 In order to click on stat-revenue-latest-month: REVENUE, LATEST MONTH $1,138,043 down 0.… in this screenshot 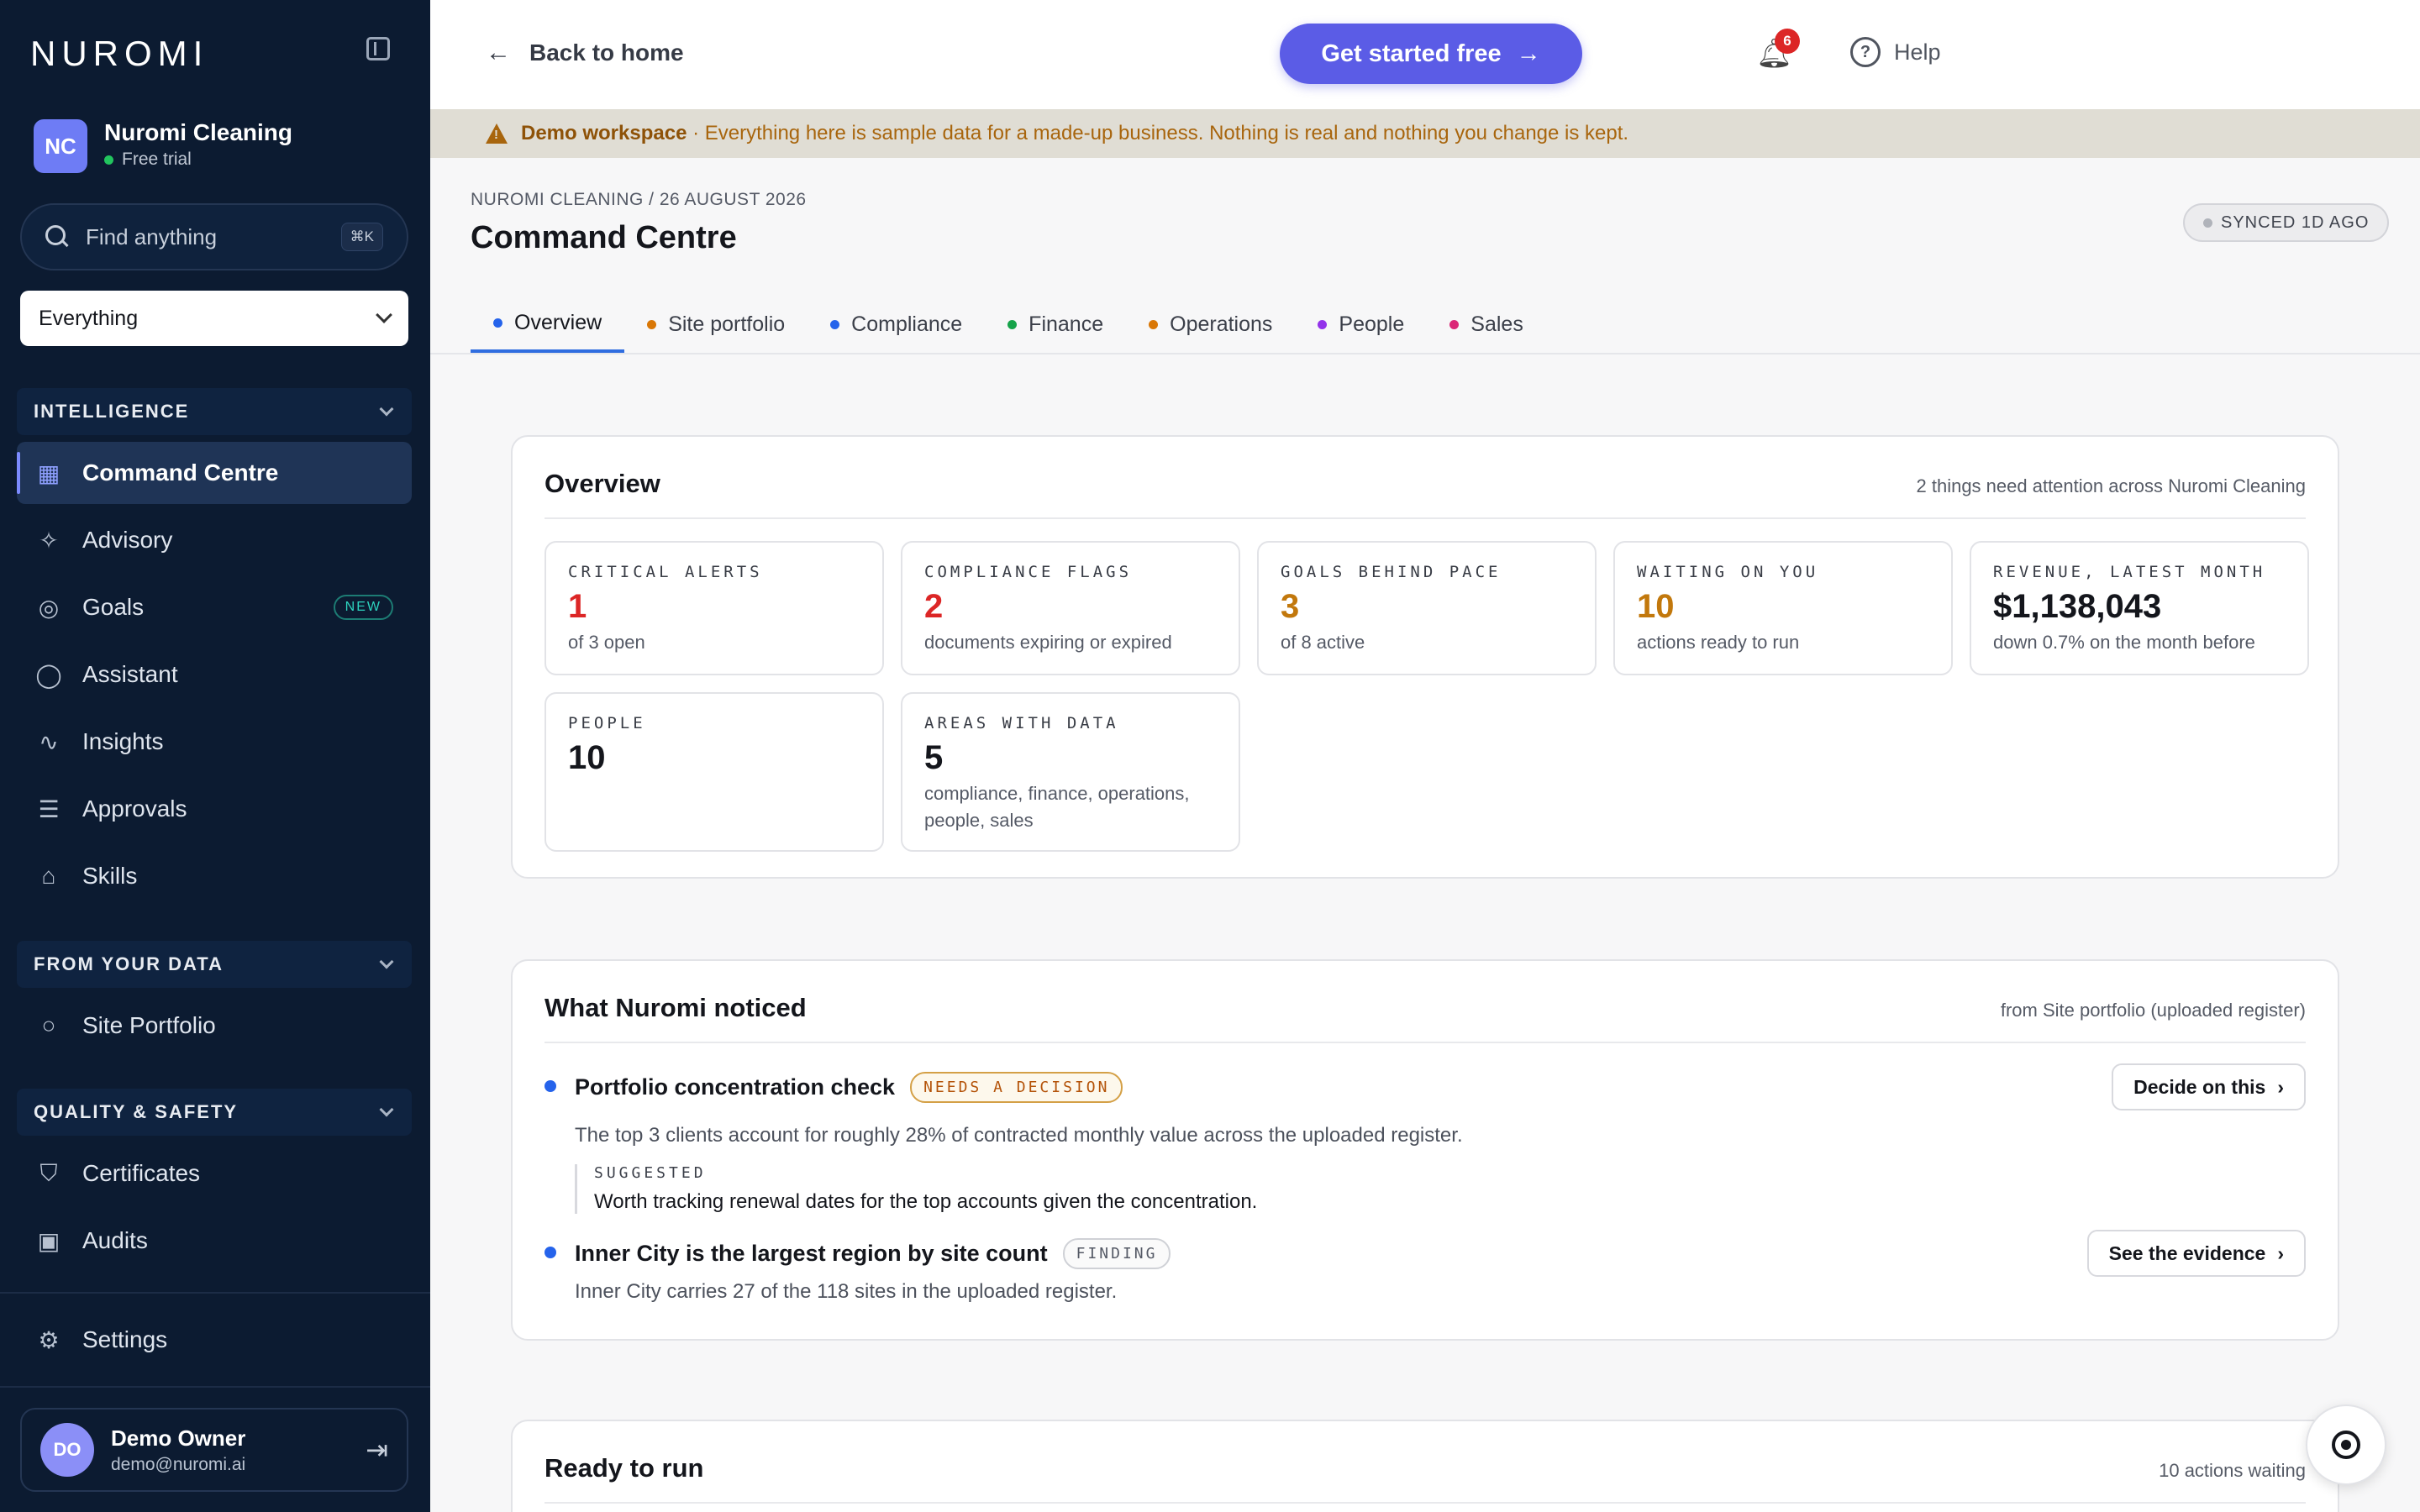, I will do `click(2140, 608)`.